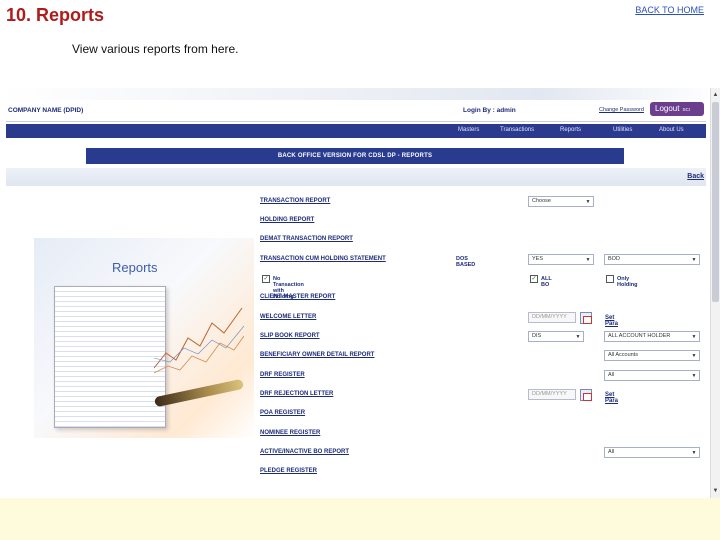 Image resolution: width=720 pixels, height=540 pixels. I want to click on no-transaction-checkbox: ✓, so click(266, 279).